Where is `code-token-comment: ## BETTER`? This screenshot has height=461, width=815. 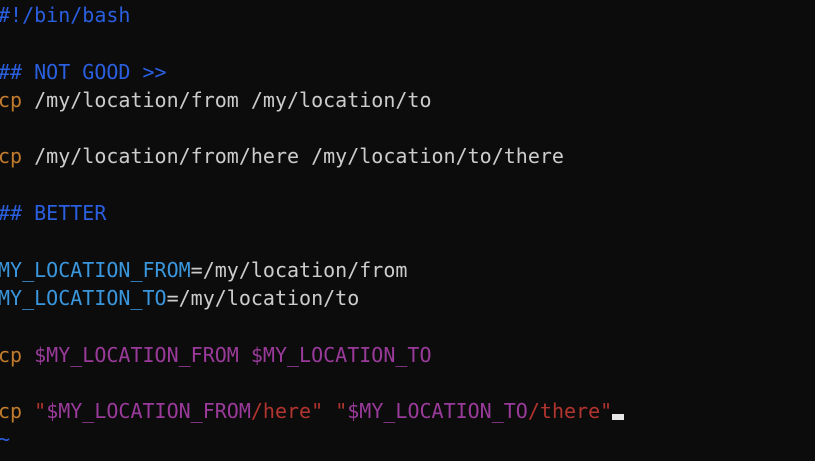 code-token-comment: ## BETTER is located at coordinates (53, 213).